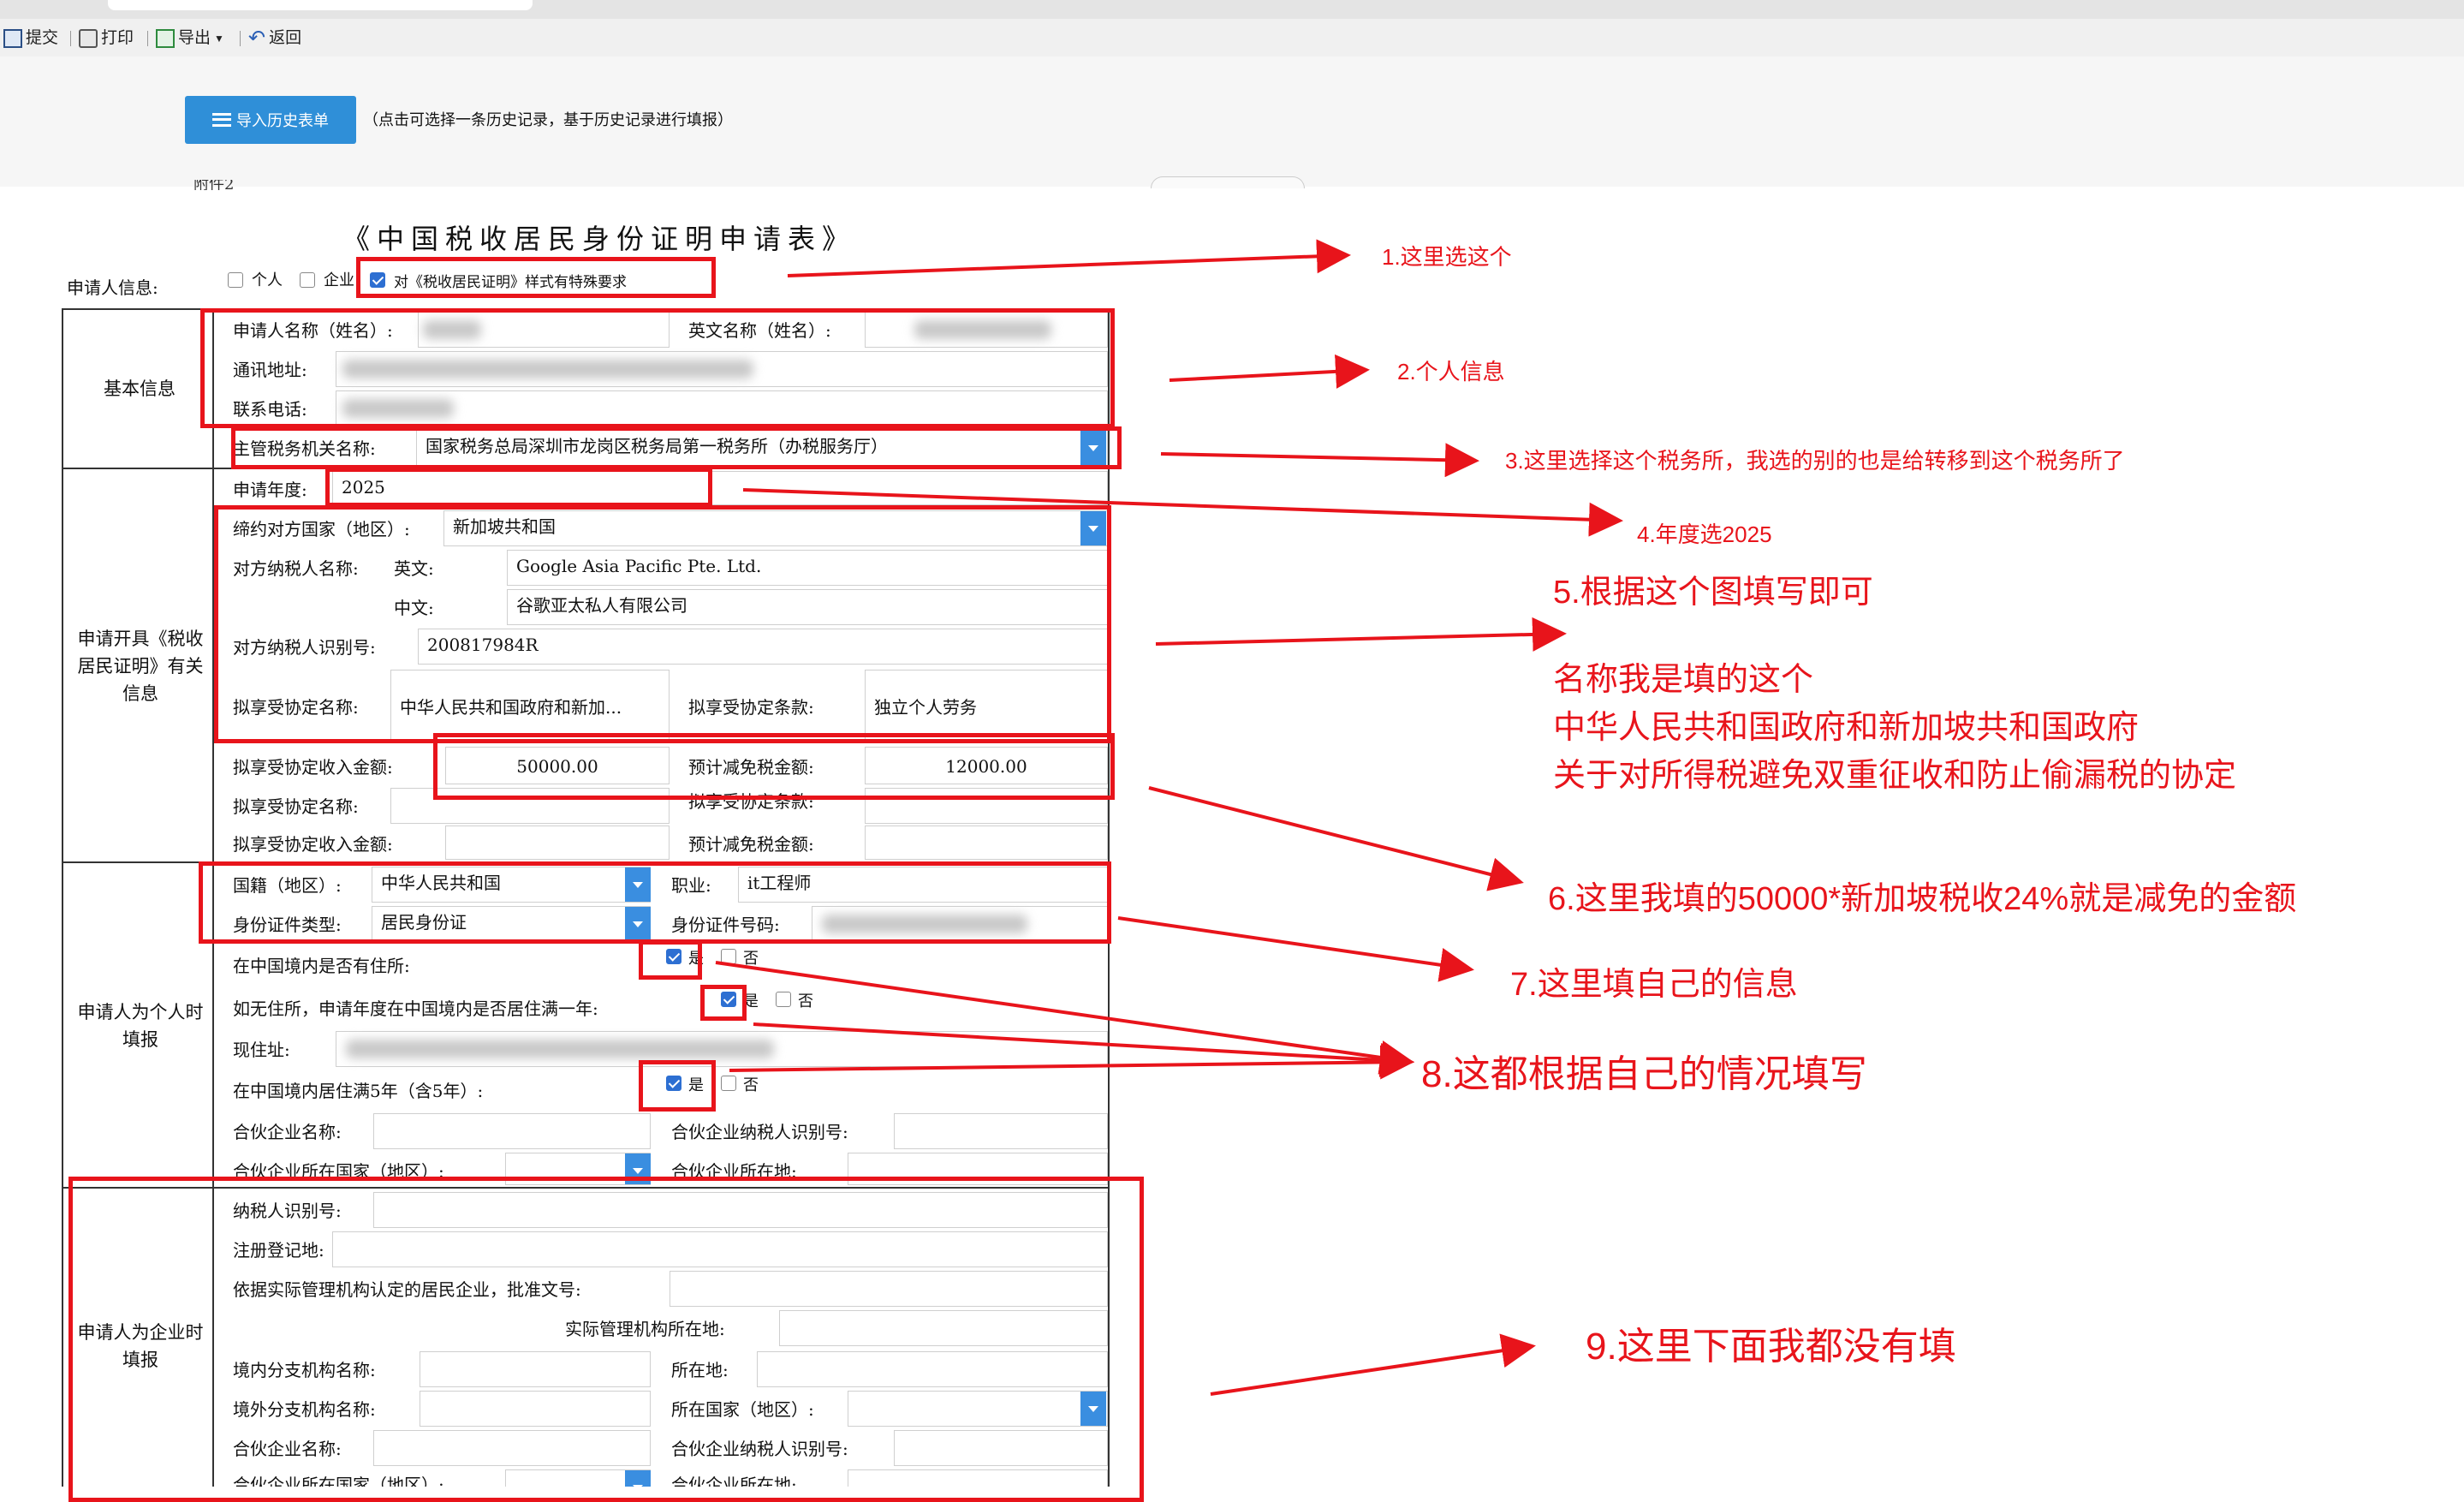 Image resolution: width=2464 pixels, height=1502 pixels. Describe the element at coordinates (1451, 372) in the screenshot. I see `annotation-2: 2.个人信息` at that location.